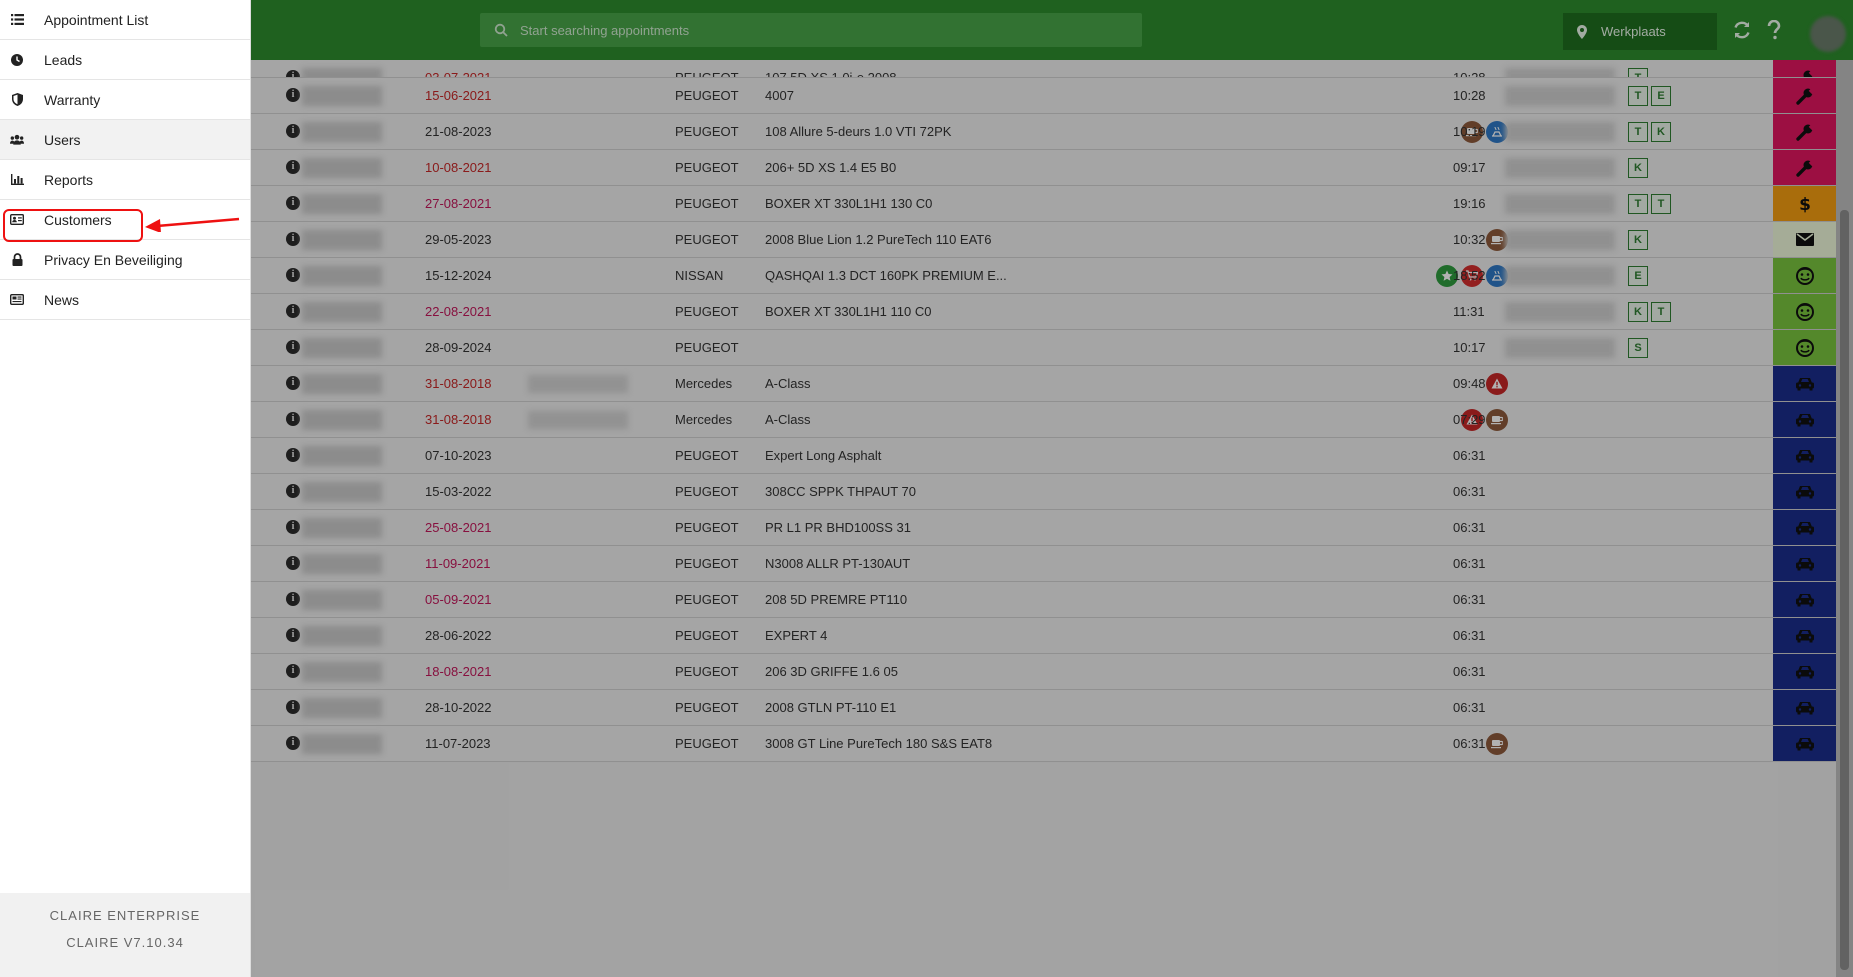  I want to click on customers-highlight-box, so click(73, 225).